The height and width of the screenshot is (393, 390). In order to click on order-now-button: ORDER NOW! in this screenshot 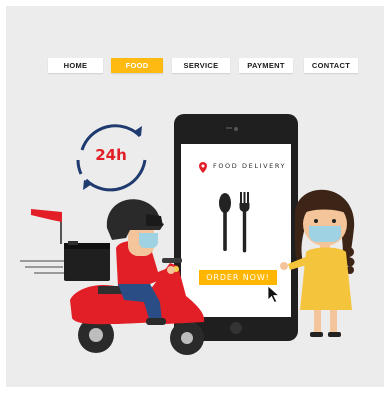, I will do `click(238, 277)`.